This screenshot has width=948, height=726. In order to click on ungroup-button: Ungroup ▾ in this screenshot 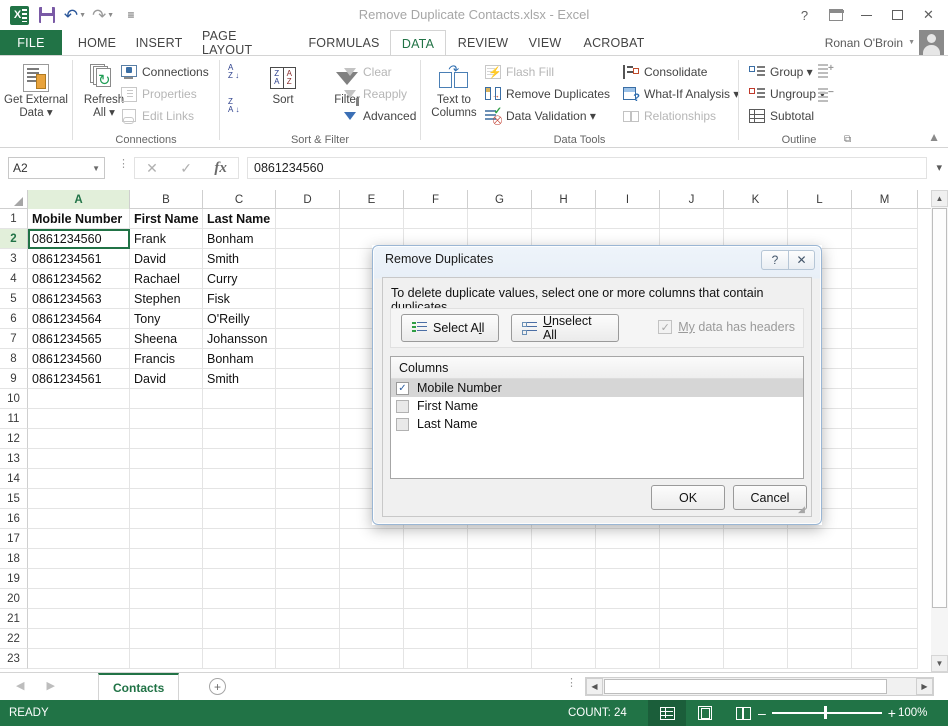, I will do `click(786, 94)`.